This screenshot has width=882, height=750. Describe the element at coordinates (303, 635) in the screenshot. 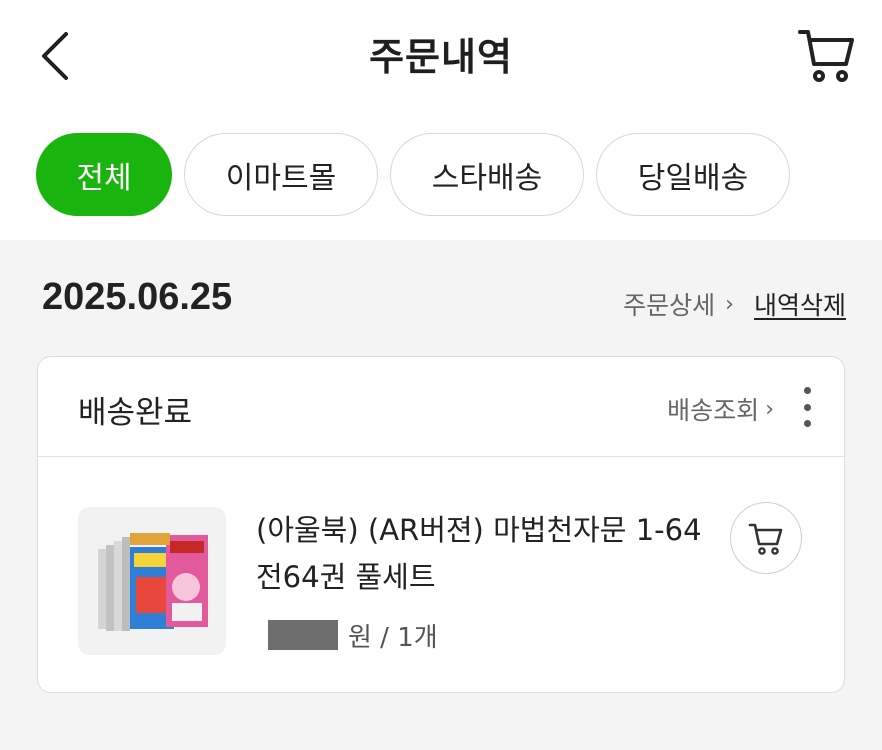

I see `price-redacted` at that location.